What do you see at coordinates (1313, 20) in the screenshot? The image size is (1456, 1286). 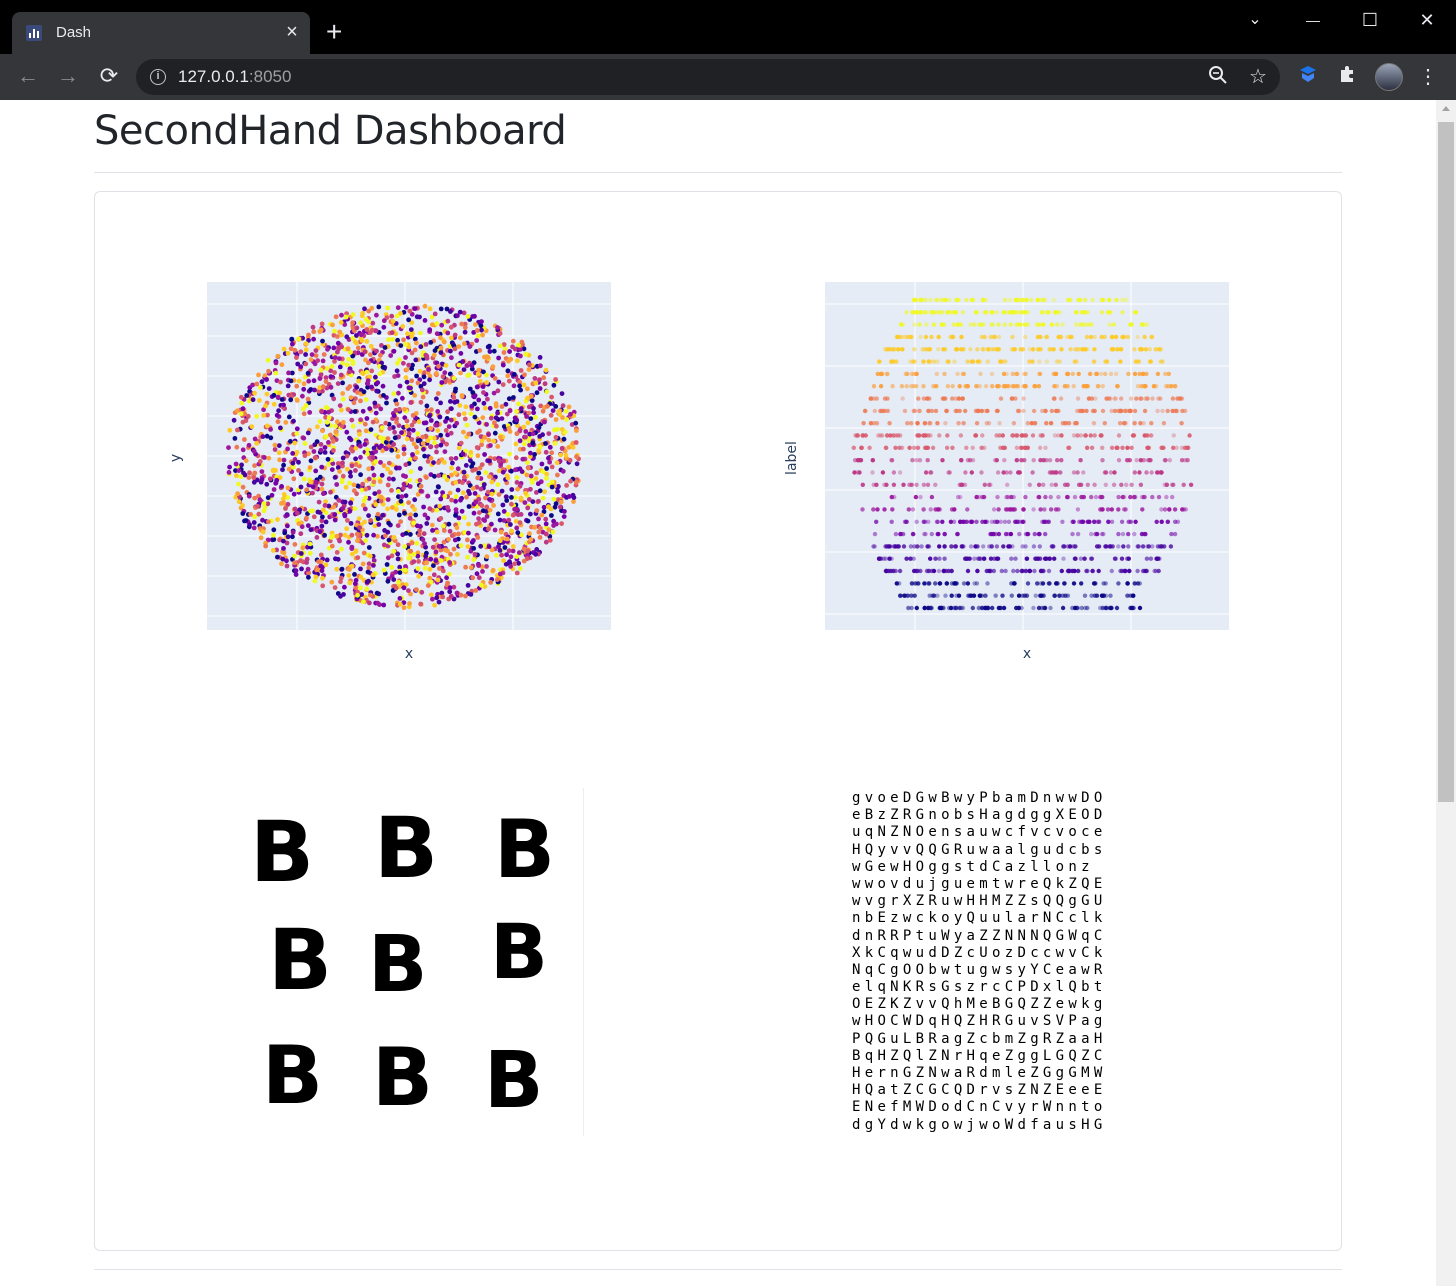 I see `minimize-button: —` at bounding box center [1313, 20].